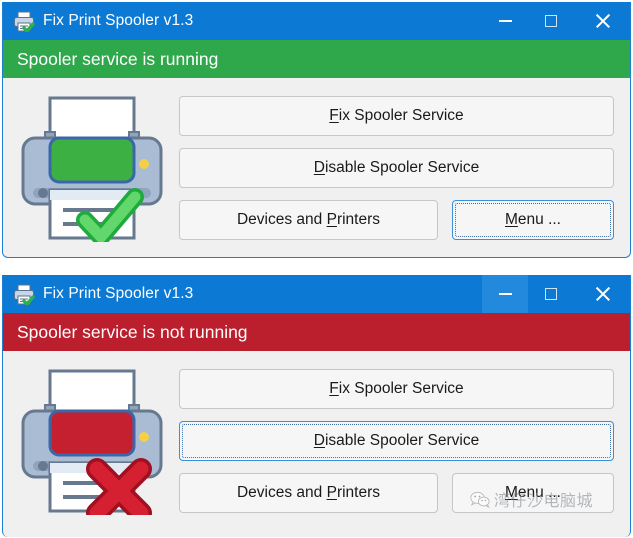  I want to click on printer-status-error-icon, so click(92, 440).